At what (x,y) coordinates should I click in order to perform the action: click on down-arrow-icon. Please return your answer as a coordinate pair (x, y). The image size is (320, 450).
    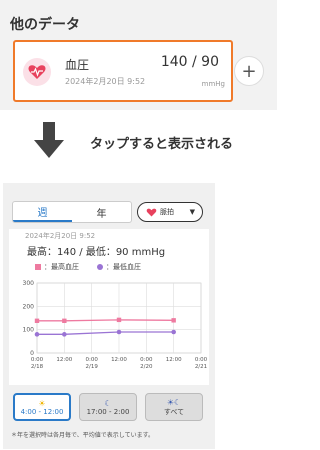
    Looking at the image, I should click on (49, 140).